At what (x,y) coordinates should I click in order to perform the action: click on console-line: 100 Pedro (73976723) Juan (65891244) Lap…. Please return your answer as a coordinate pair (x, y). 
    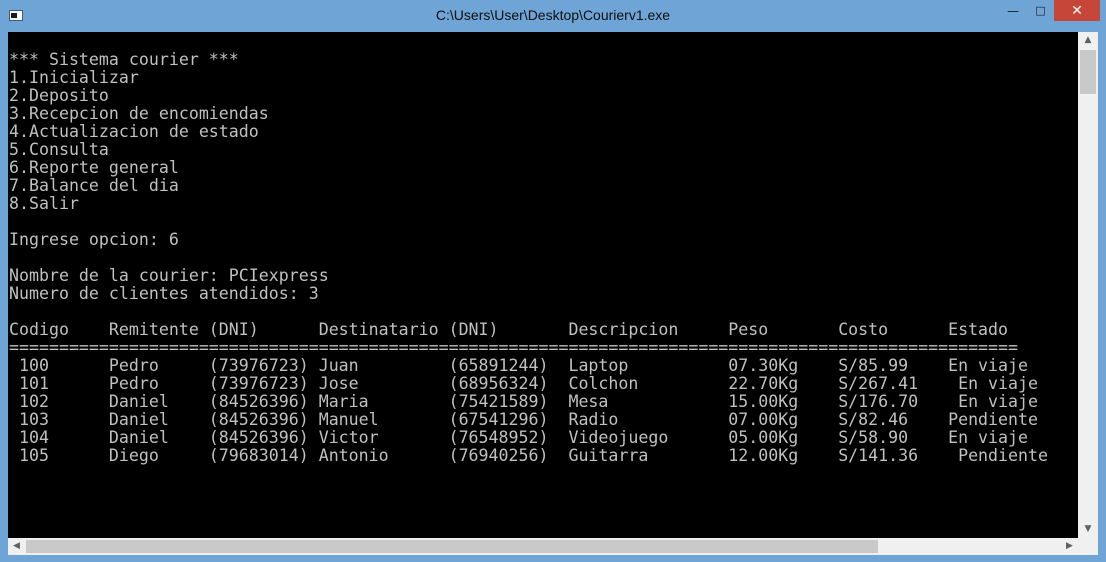
    Looking at the image, I should click on (519, 365).